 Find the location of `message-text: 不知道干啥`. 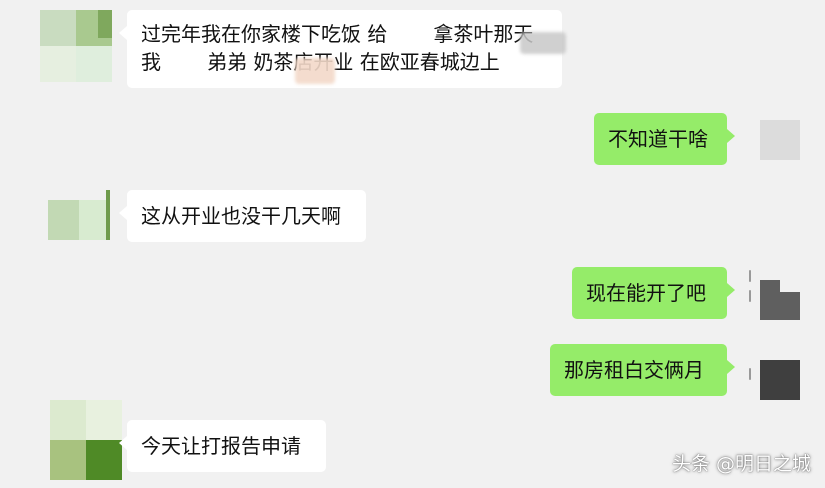

message-text: 不知道干啥 is located at coordinates (658, 139).